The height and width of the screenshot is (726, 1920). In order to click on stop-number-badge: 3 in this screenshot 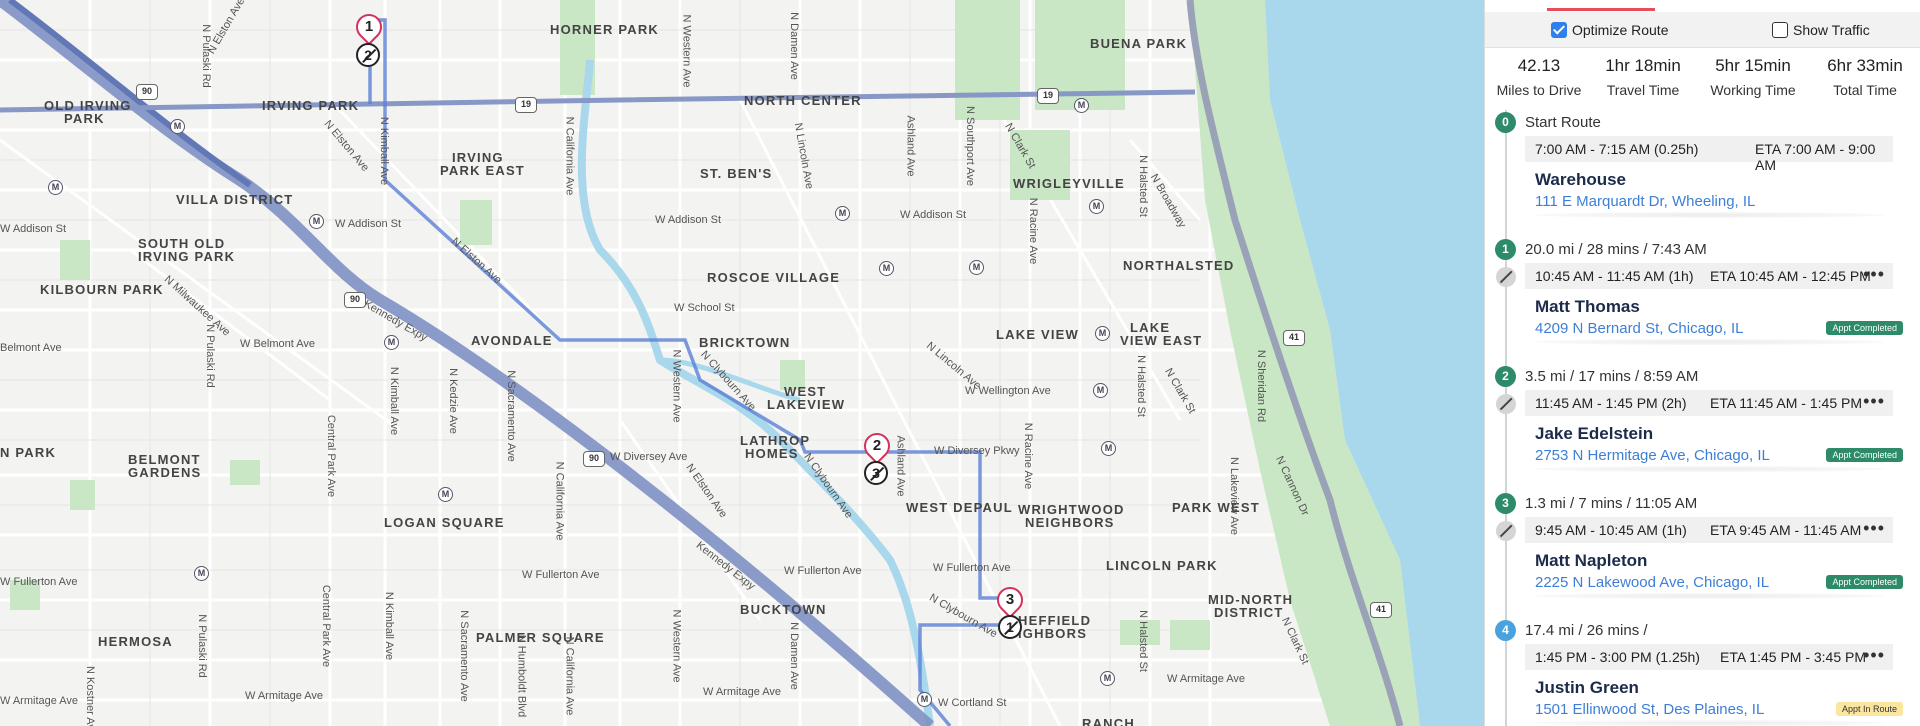, I will do `click(1505, 503)`.